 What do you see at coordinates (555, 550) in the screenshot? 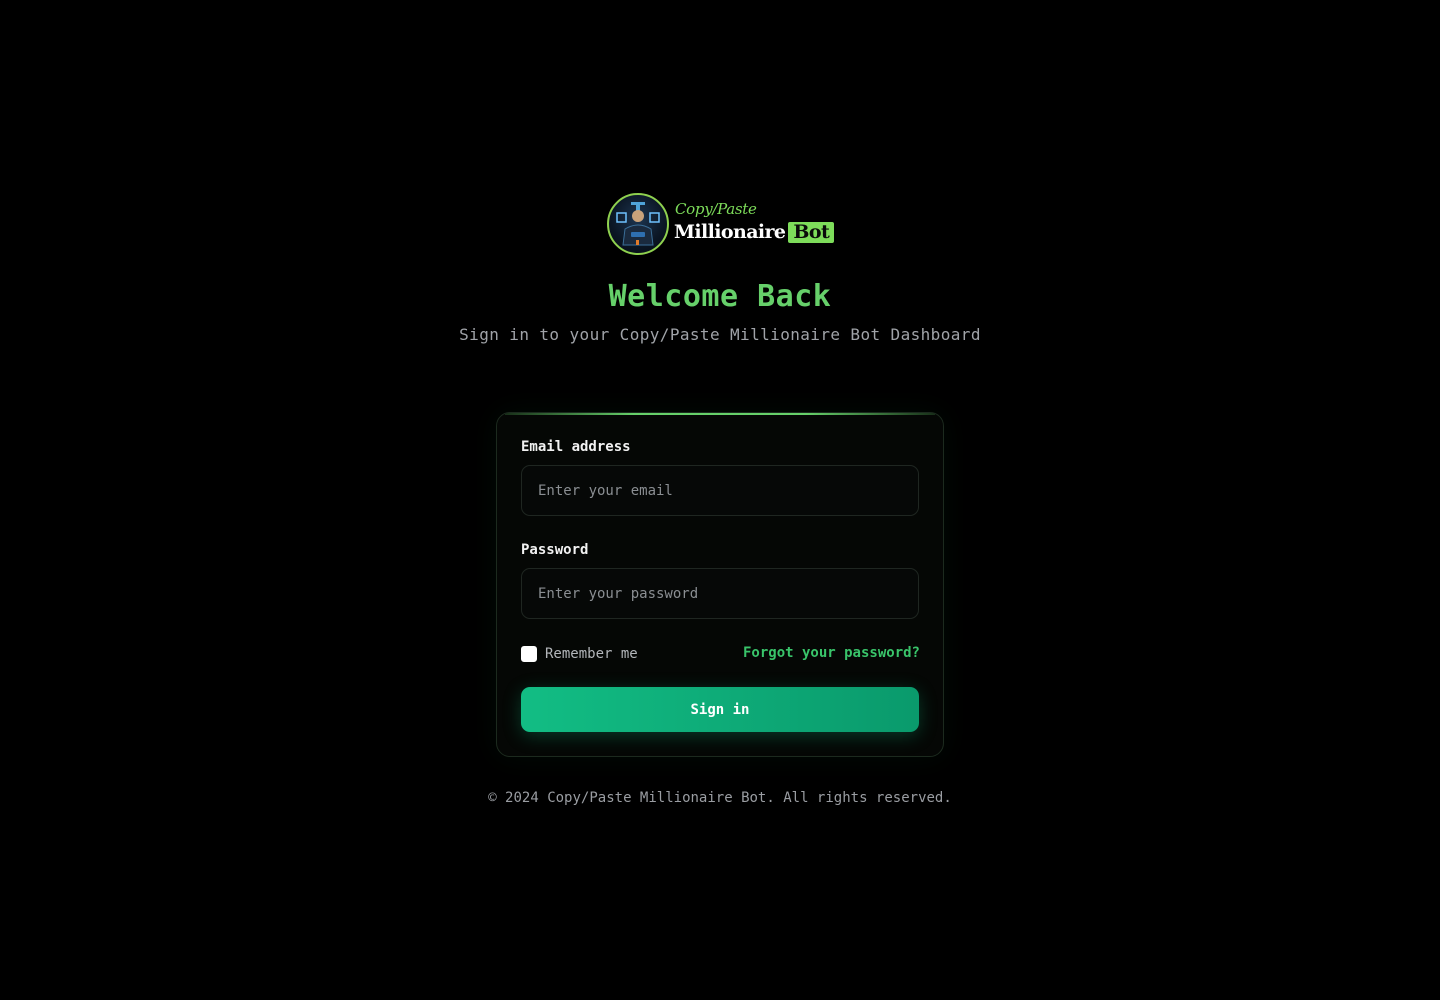
I see `password-label: Password` at bounding box center [555, 550].